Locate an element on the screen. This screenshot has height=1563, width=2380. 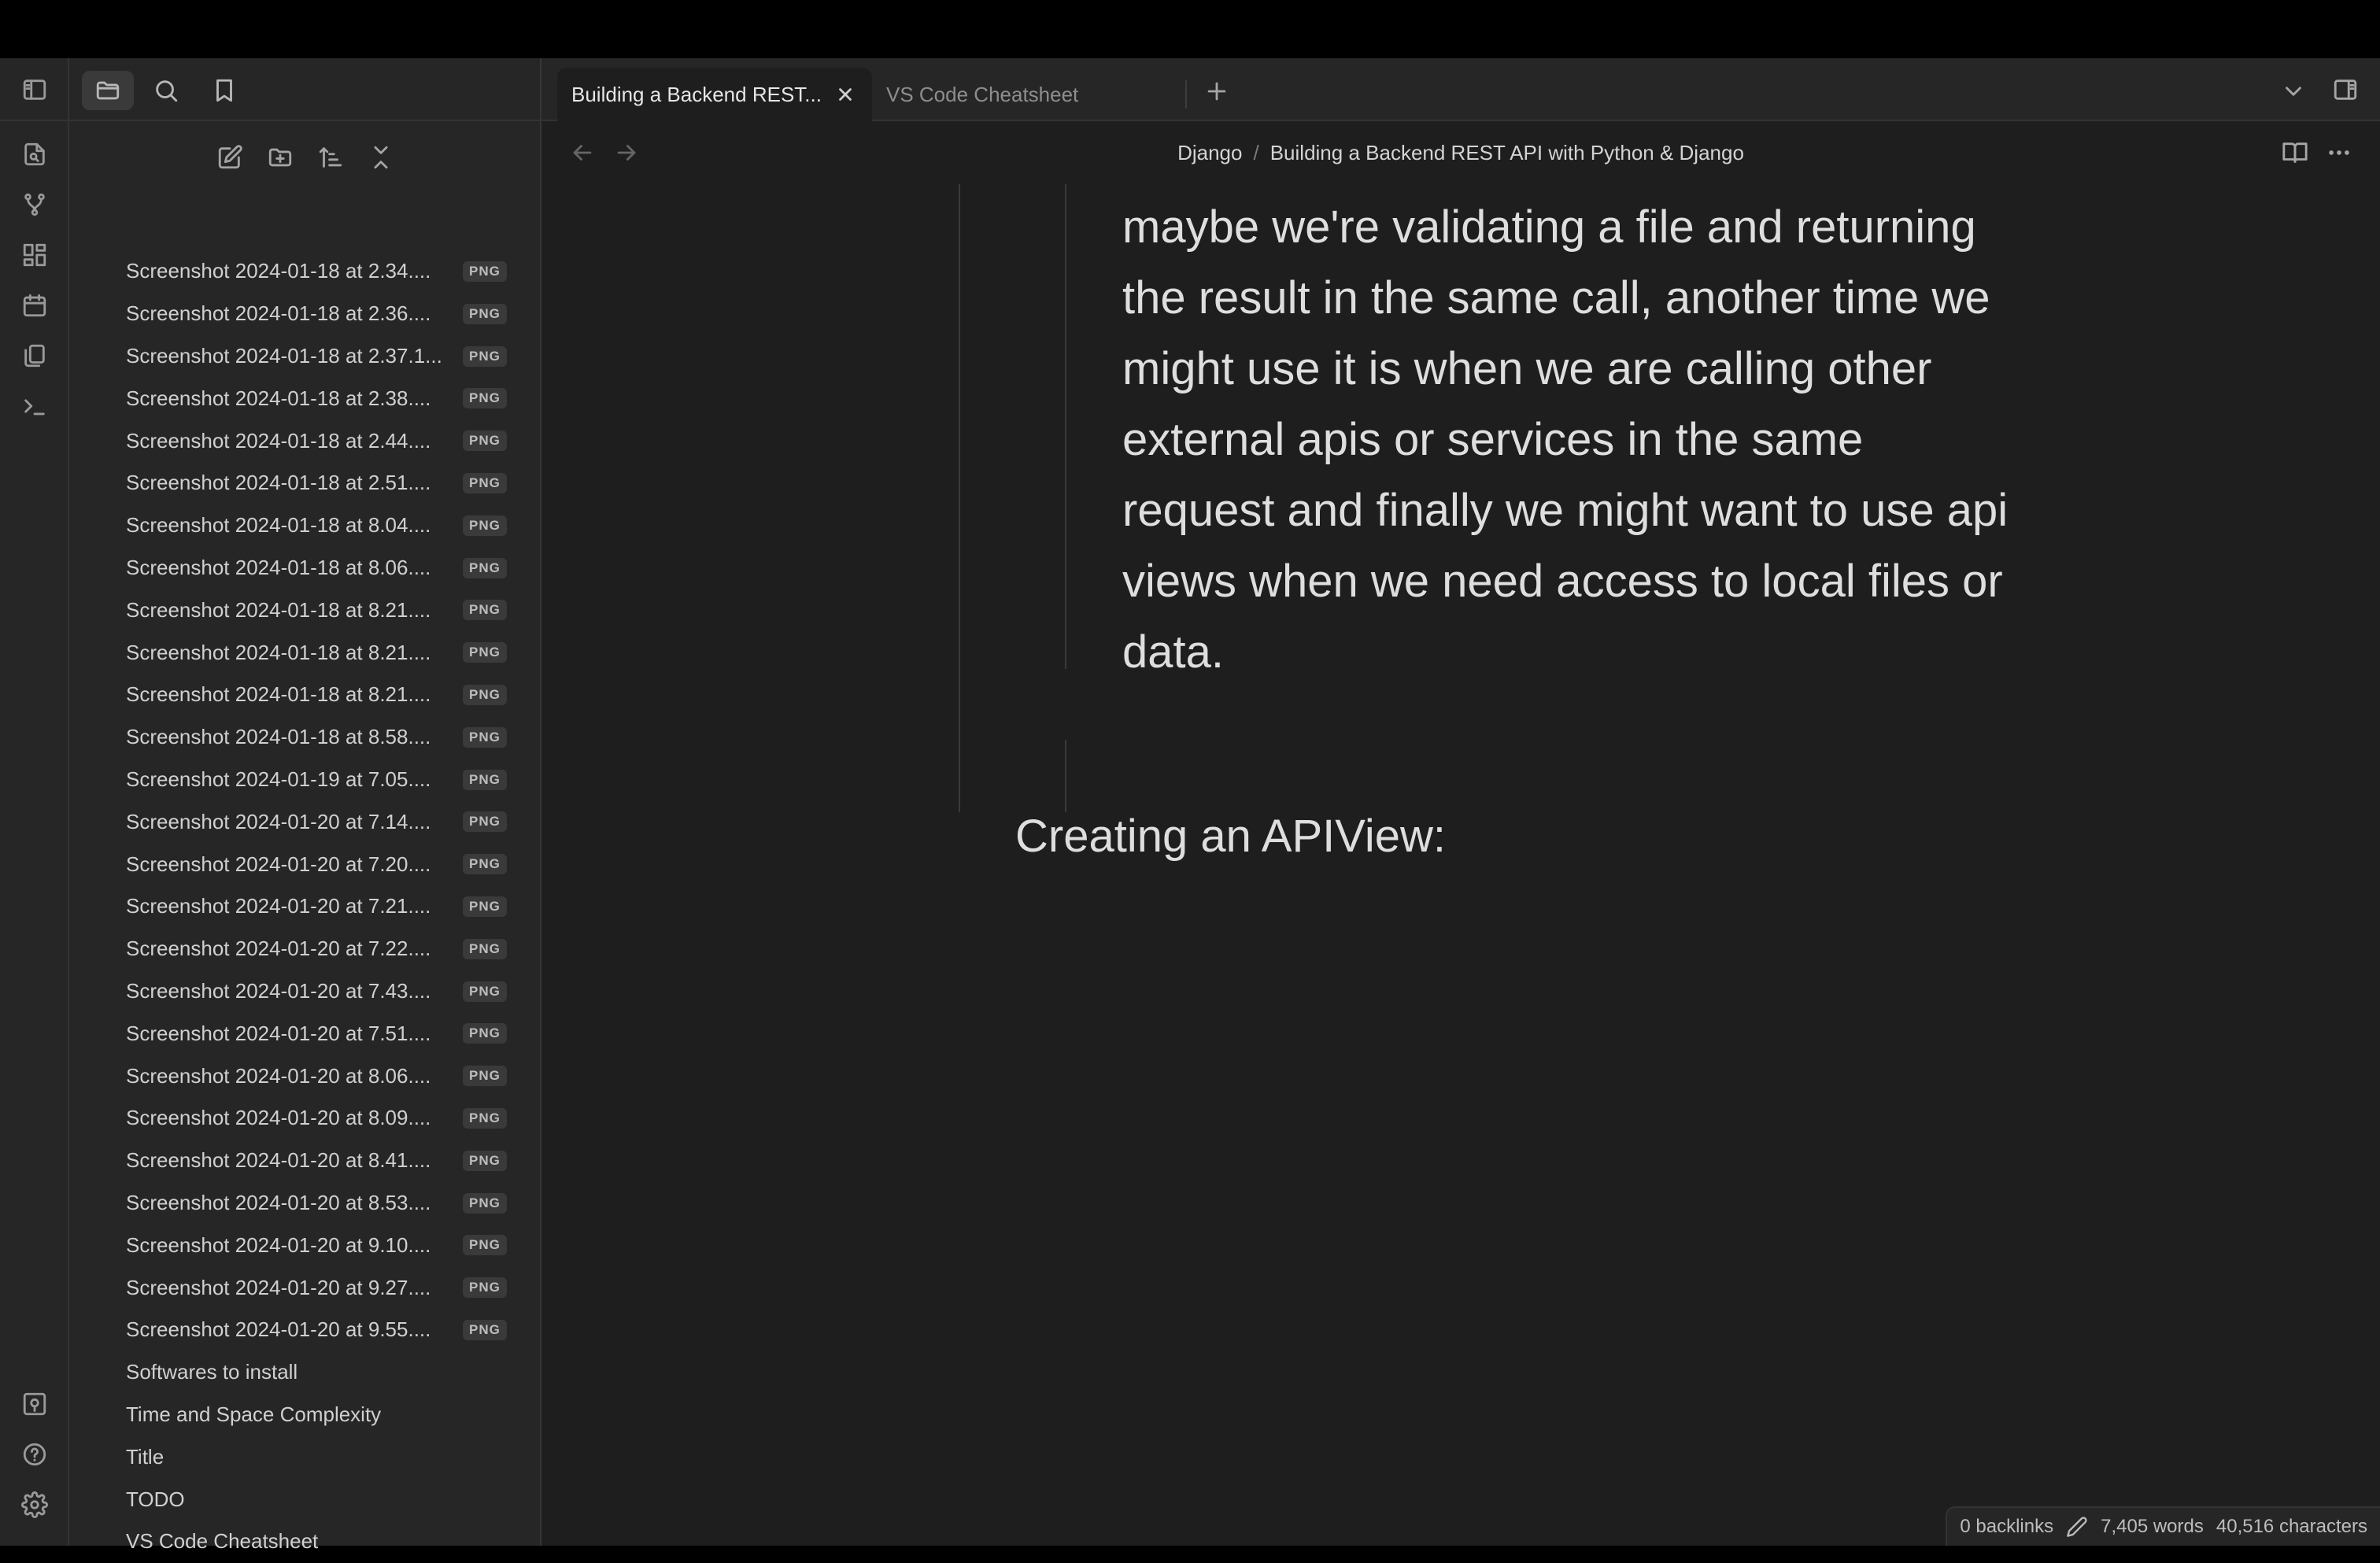
file-list-item: Screenshot 2024-01-18 at 2.51.... PNG is located at coordinates (305, 483).